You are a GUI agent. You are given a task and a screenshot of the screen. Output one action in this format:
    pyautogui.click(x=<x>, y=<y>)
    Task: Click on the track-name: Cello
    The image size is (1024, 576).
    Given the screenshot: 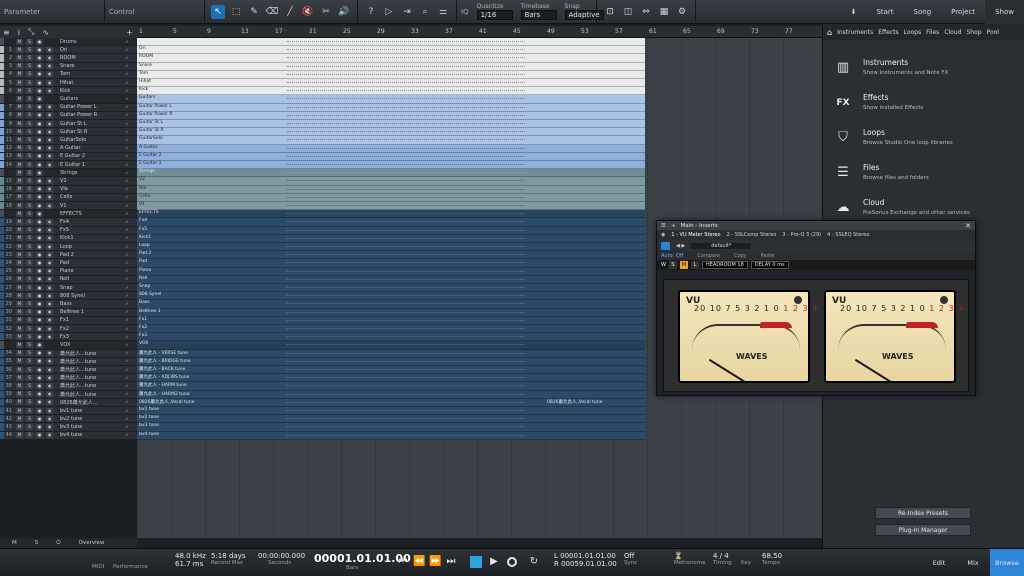 What is the action you would take?
    pyautogui.click(x=91, y=197)
    